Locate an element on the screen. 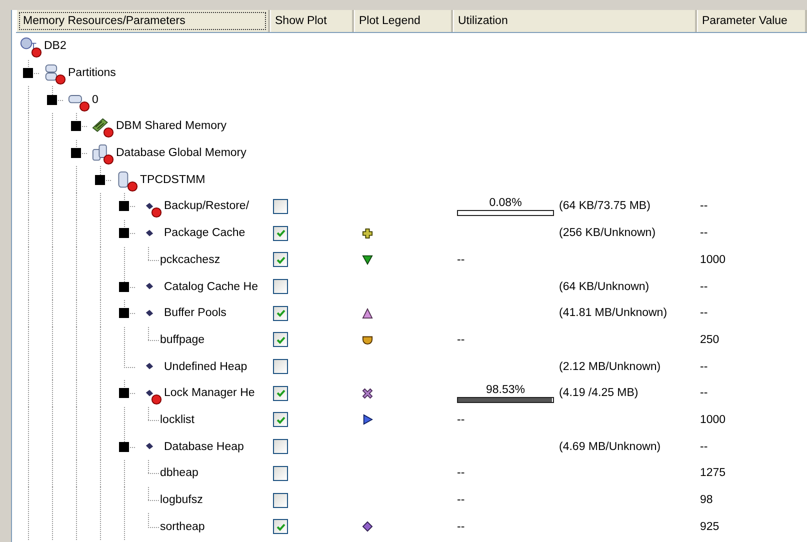  tree-item-label: DBM Shared Memory is located at coordinates (172, 126).